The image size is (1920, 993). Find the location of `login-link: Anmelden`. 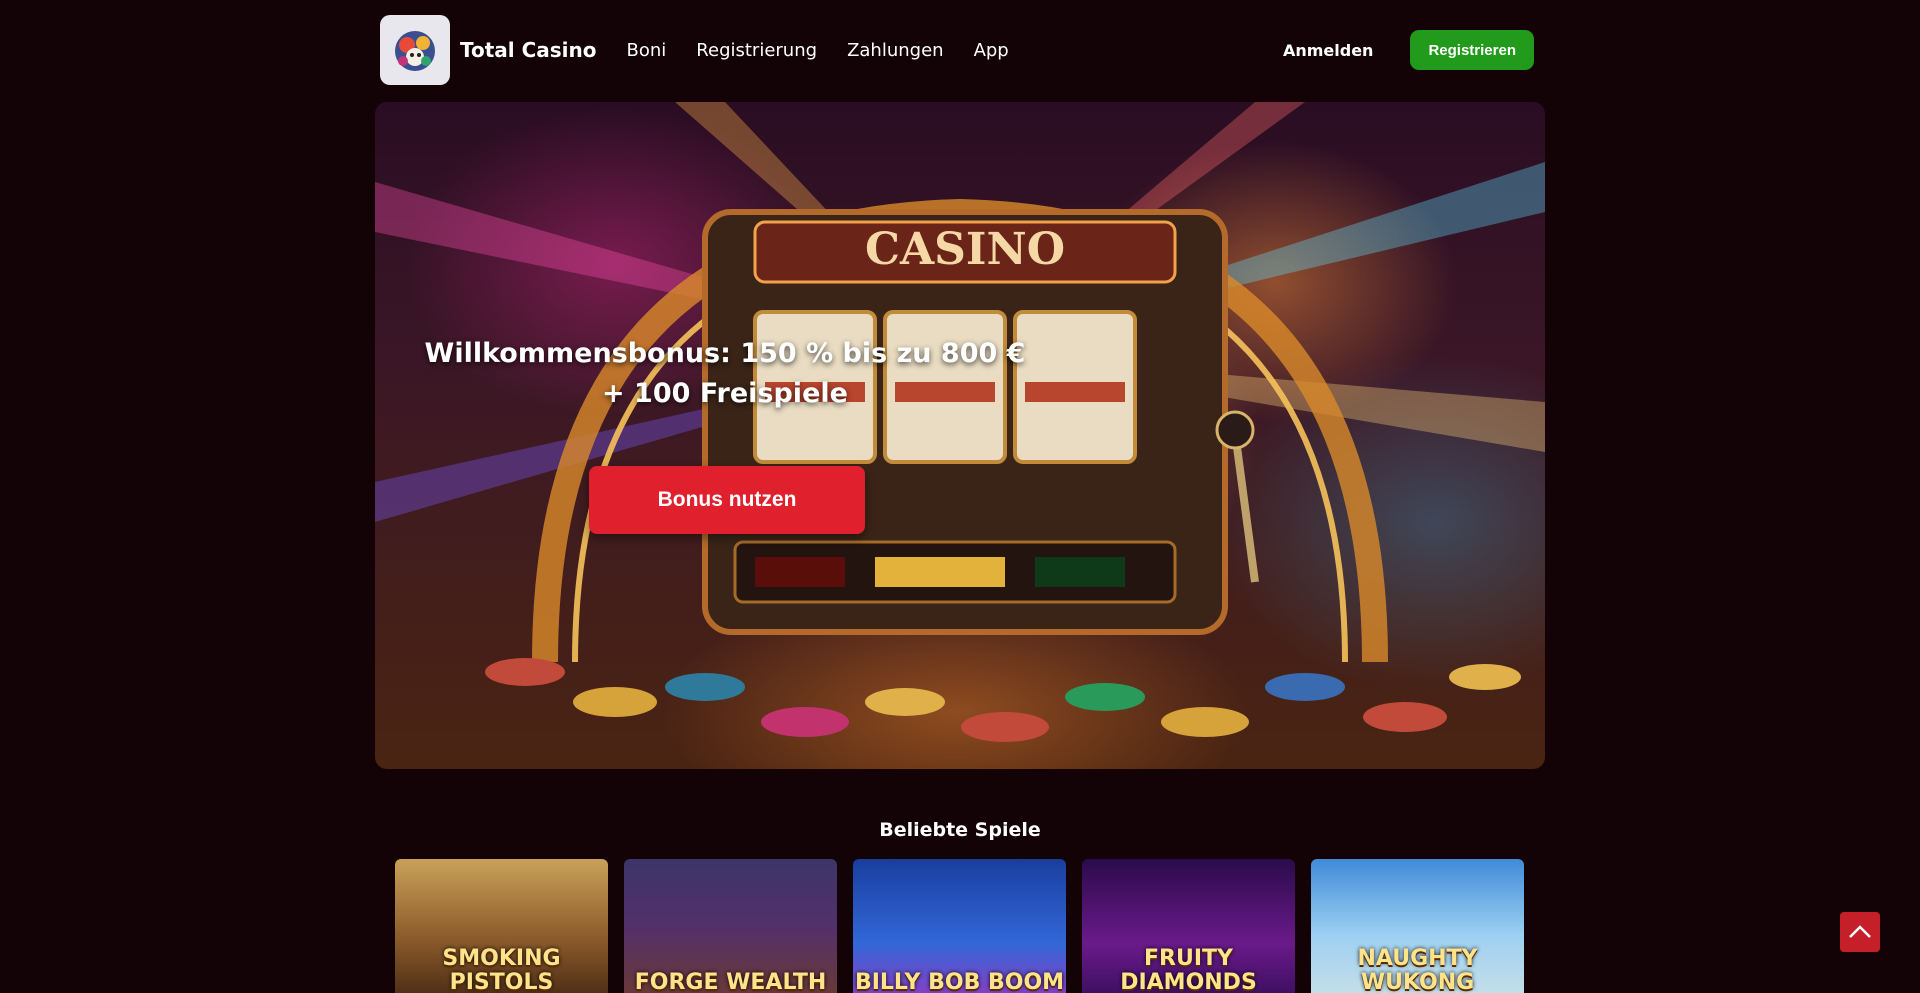

login-link: Anmelden is located at coordinates (1328, 50).